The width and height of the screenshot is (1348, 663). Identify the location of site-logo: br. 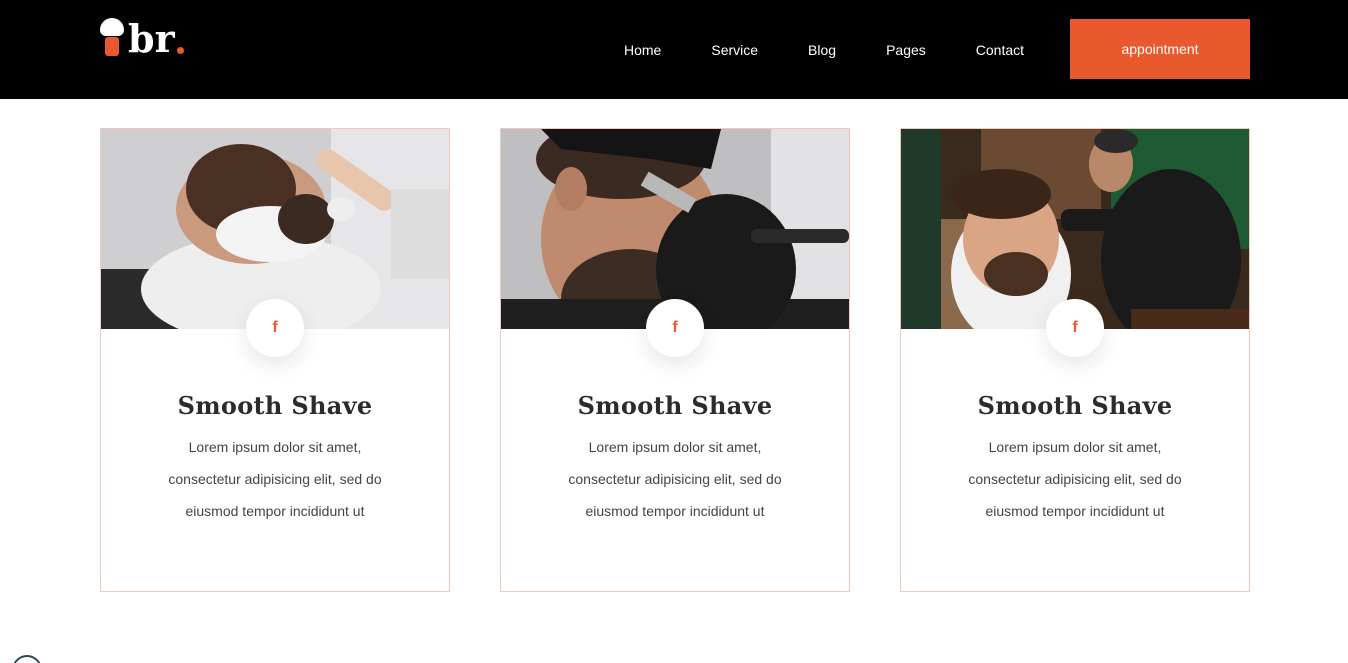
(142, 38).